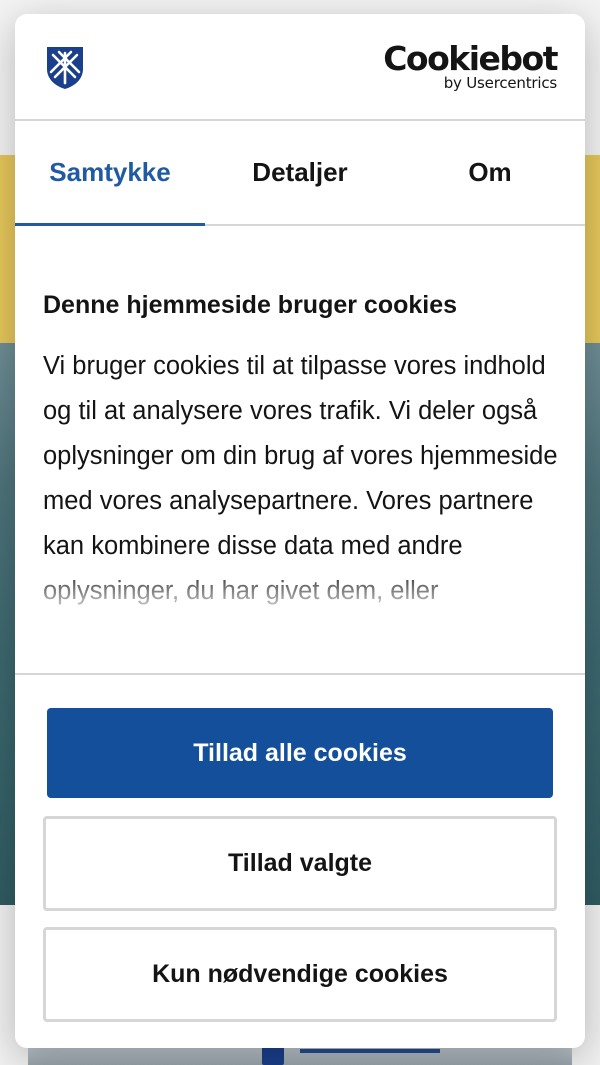  I want to click on cookiebot-brand-name: Cookiebot, so click(470, 58).